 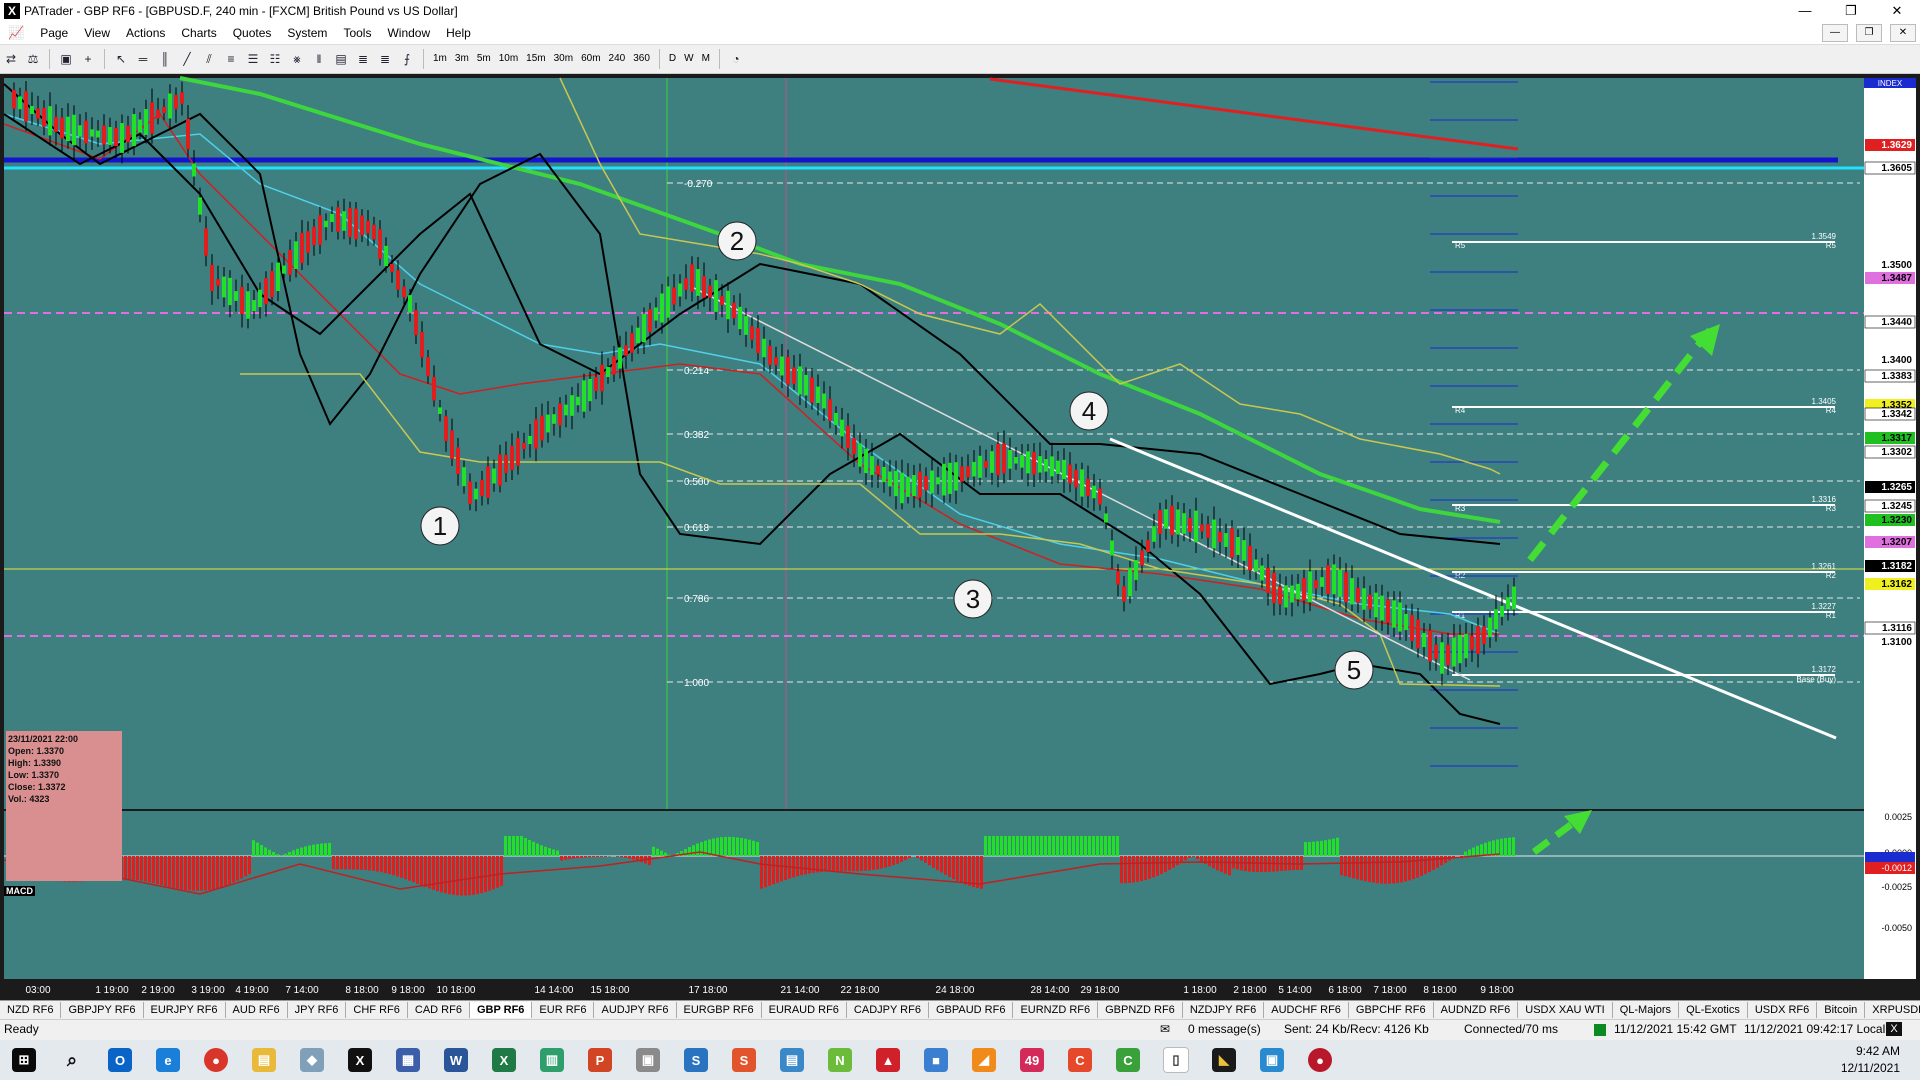 What do you see at coordinates (120, 1060) in the screenshot?
I see `outlook-icon: O` at bounding box center [120, 1060].